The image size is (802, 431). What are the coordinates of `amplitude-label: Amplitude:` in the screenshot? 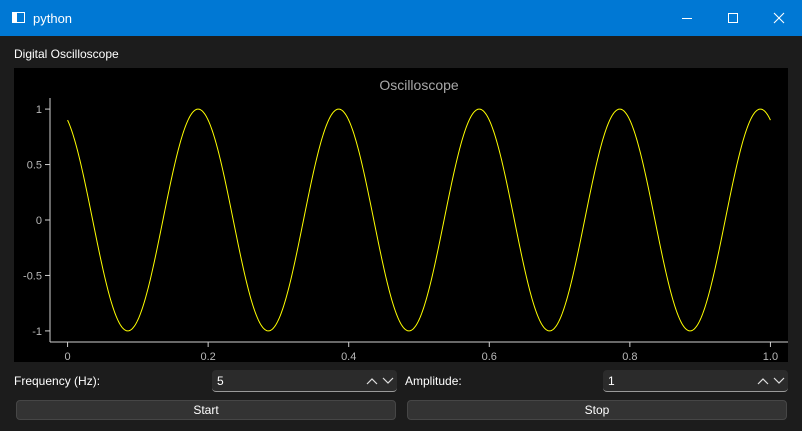 It's located at (433, 381).